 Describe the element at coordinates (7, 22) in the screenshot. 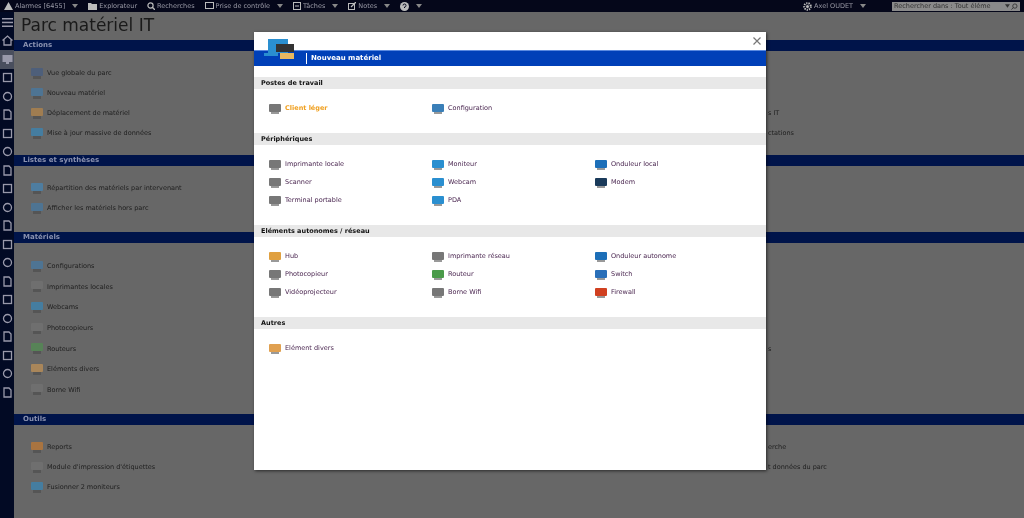

I see `menu-icon` at that location.